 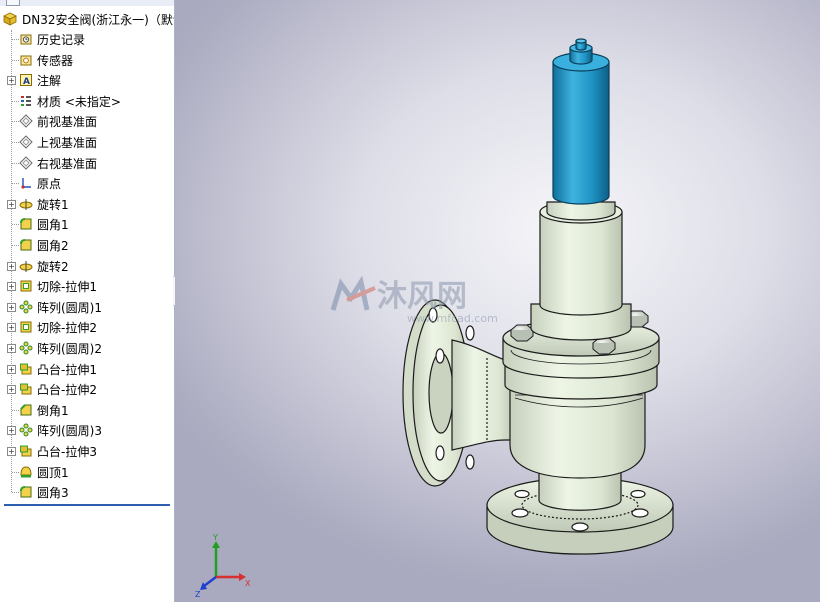 I want to click on material-icon, so click(x=26, y=101).